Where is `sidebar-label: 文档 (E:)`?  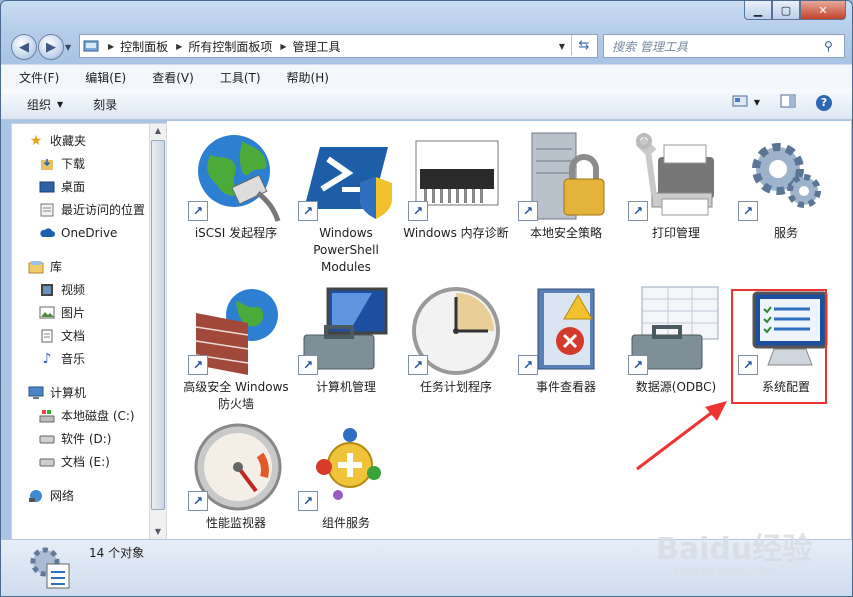 sidebar-label: 文档 (E:) is located at coordinates (85, 462).